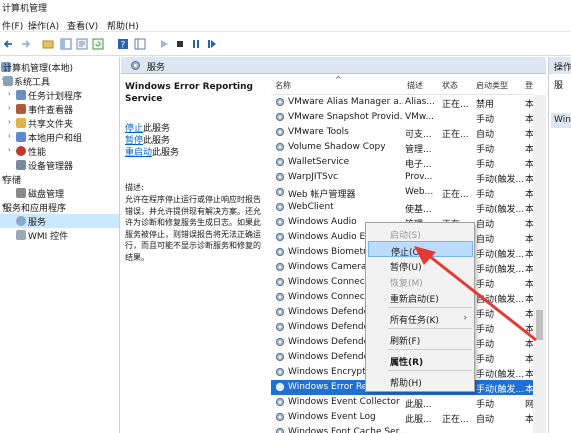  What do you see at coordinates (46, 195) in the screenshot?
I see `tree-item-label: 磁盘管理` at bounding box center [46, 195].